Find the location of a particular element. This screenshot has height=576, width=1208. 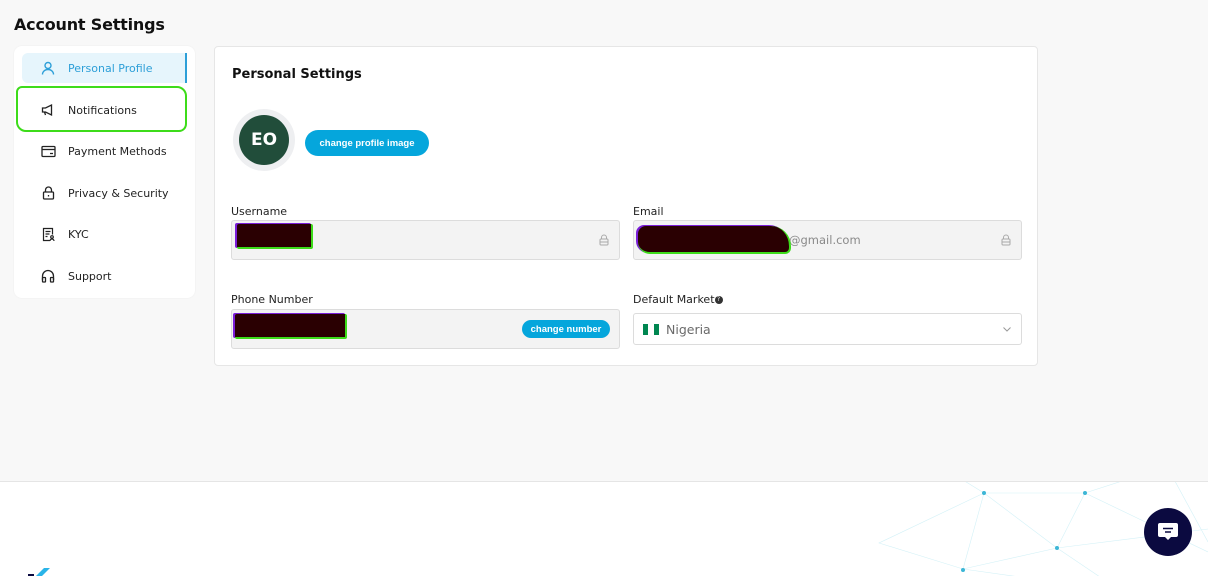

sidebar-item-payment-methods: Payment Methods is located at coordinates (104, 151).